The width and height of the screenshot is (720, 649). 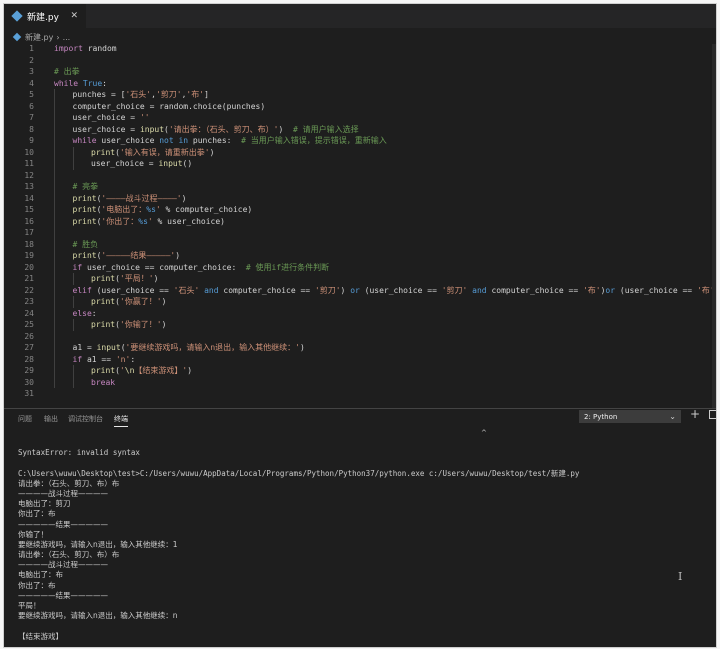 I want to click on editor-tab-active: 新建.py ✕, so click(x=45, y=16).